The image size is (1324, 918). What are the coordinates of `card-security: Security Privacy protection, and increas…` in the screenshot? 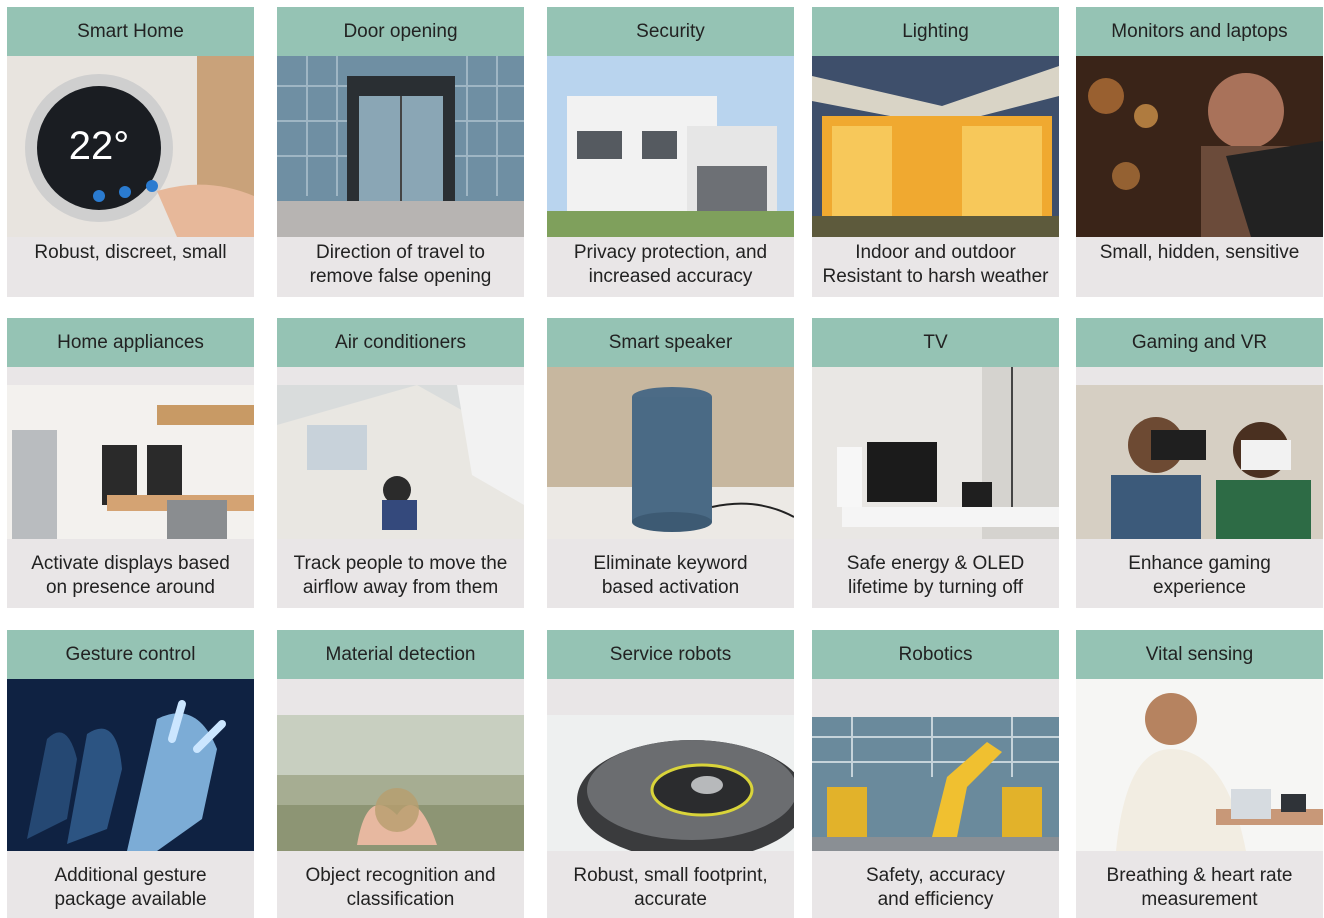 It's located at (670, 152).